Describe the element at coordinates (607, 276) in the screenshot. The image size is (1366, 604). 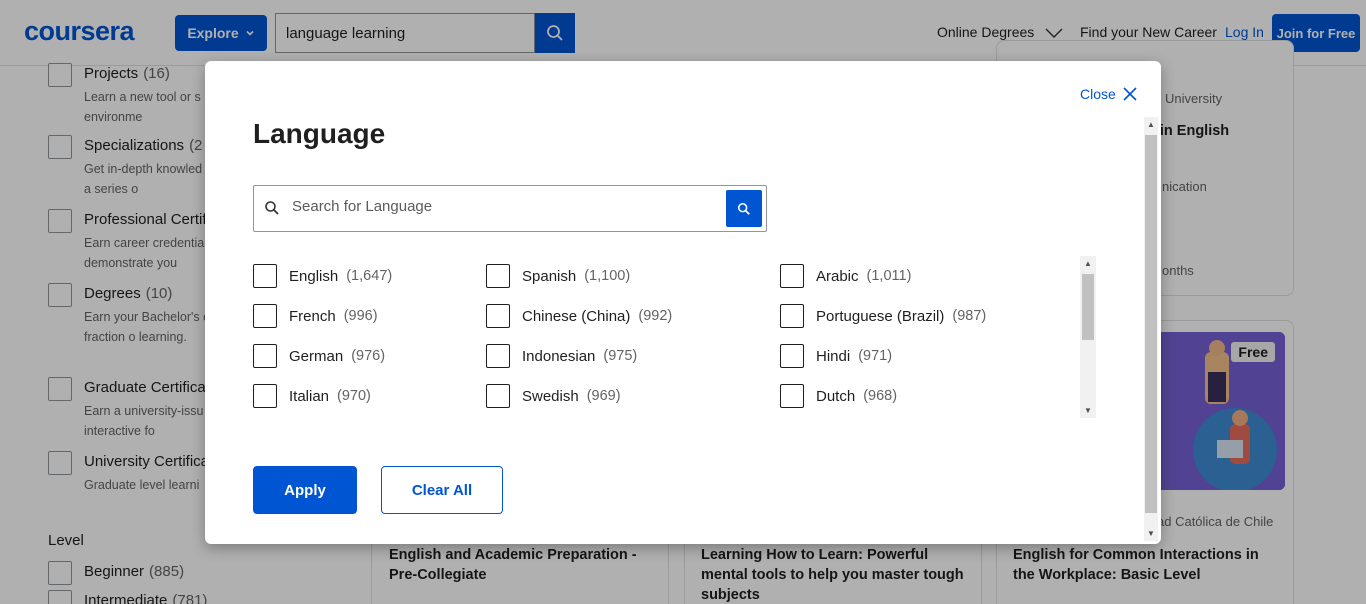
I see `language-count: (1,100)` at that location.